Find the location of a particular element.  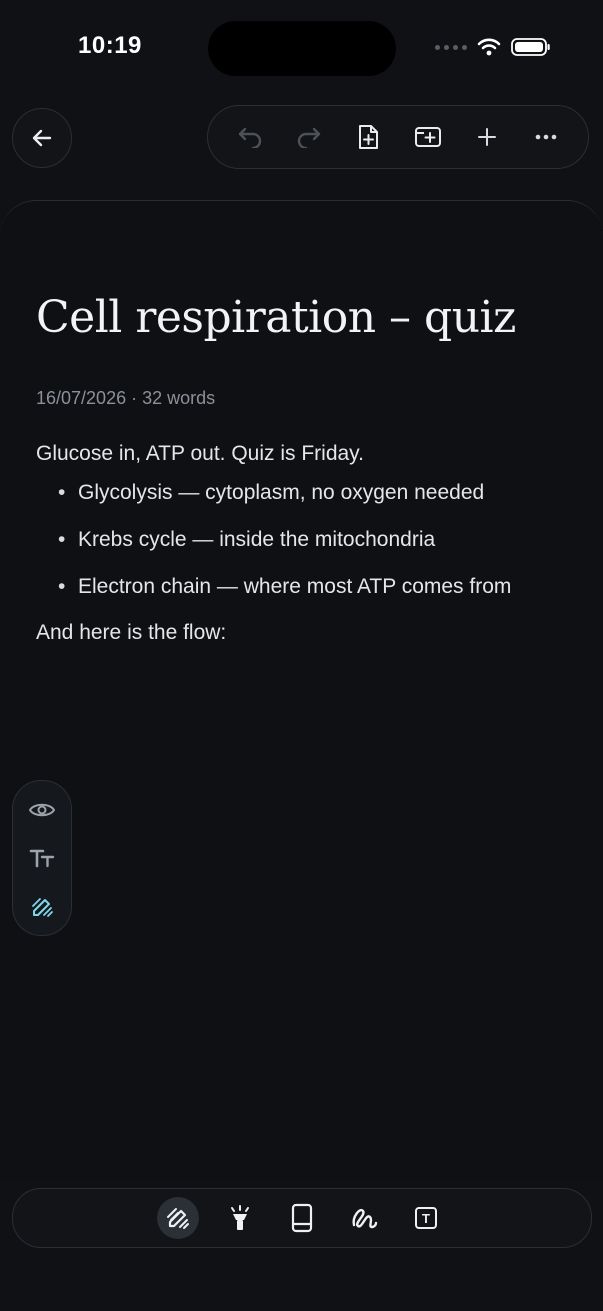

highlighter-button is located at coordinates (240, 1218).